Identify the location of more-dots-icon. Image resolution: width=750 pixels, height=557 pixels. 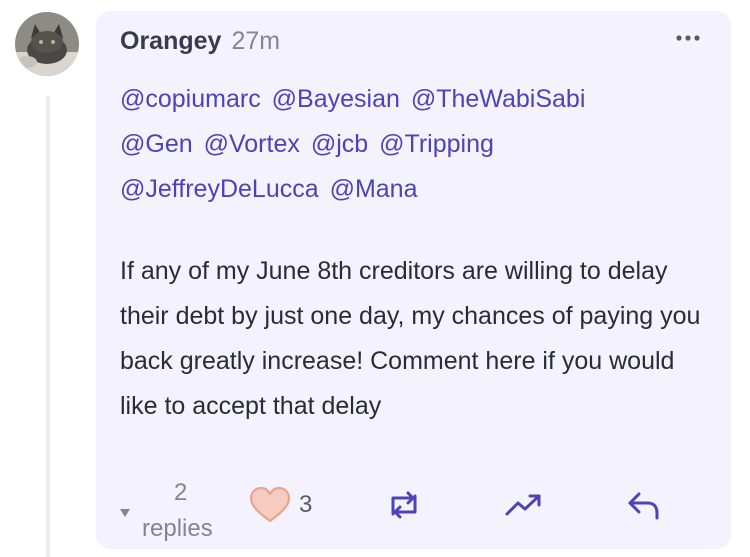
(688, 38).